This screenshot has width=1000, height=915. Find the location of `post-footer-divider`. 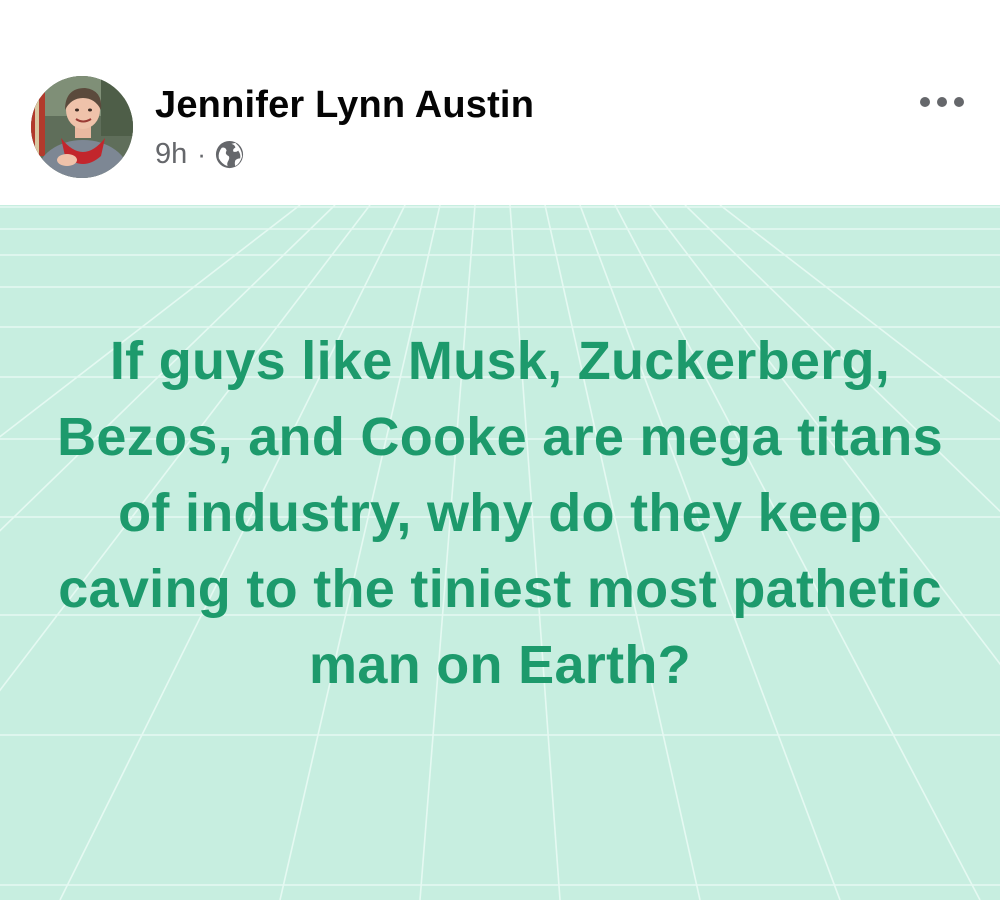

post-footer-divider is located at coordinates (500, 907).